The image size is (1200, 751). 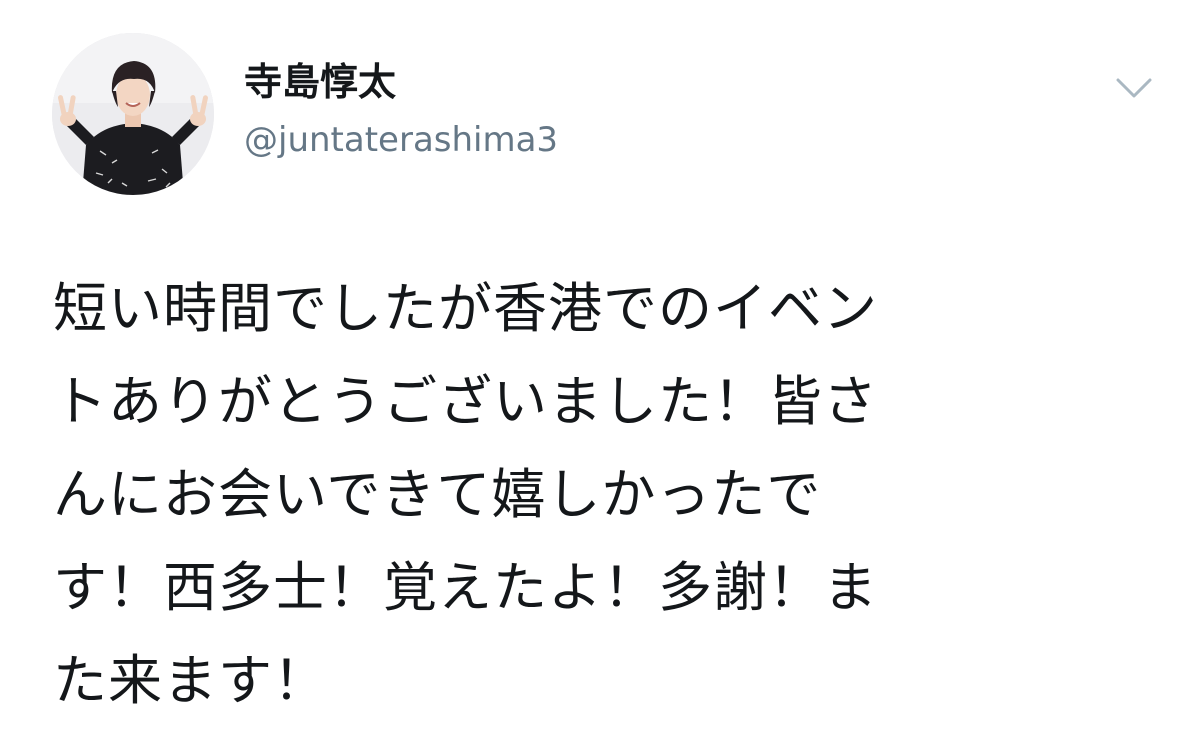 I want to click on tweet-text-line: んにお会いできて嬉しかったで, so click(x=437, y=494).